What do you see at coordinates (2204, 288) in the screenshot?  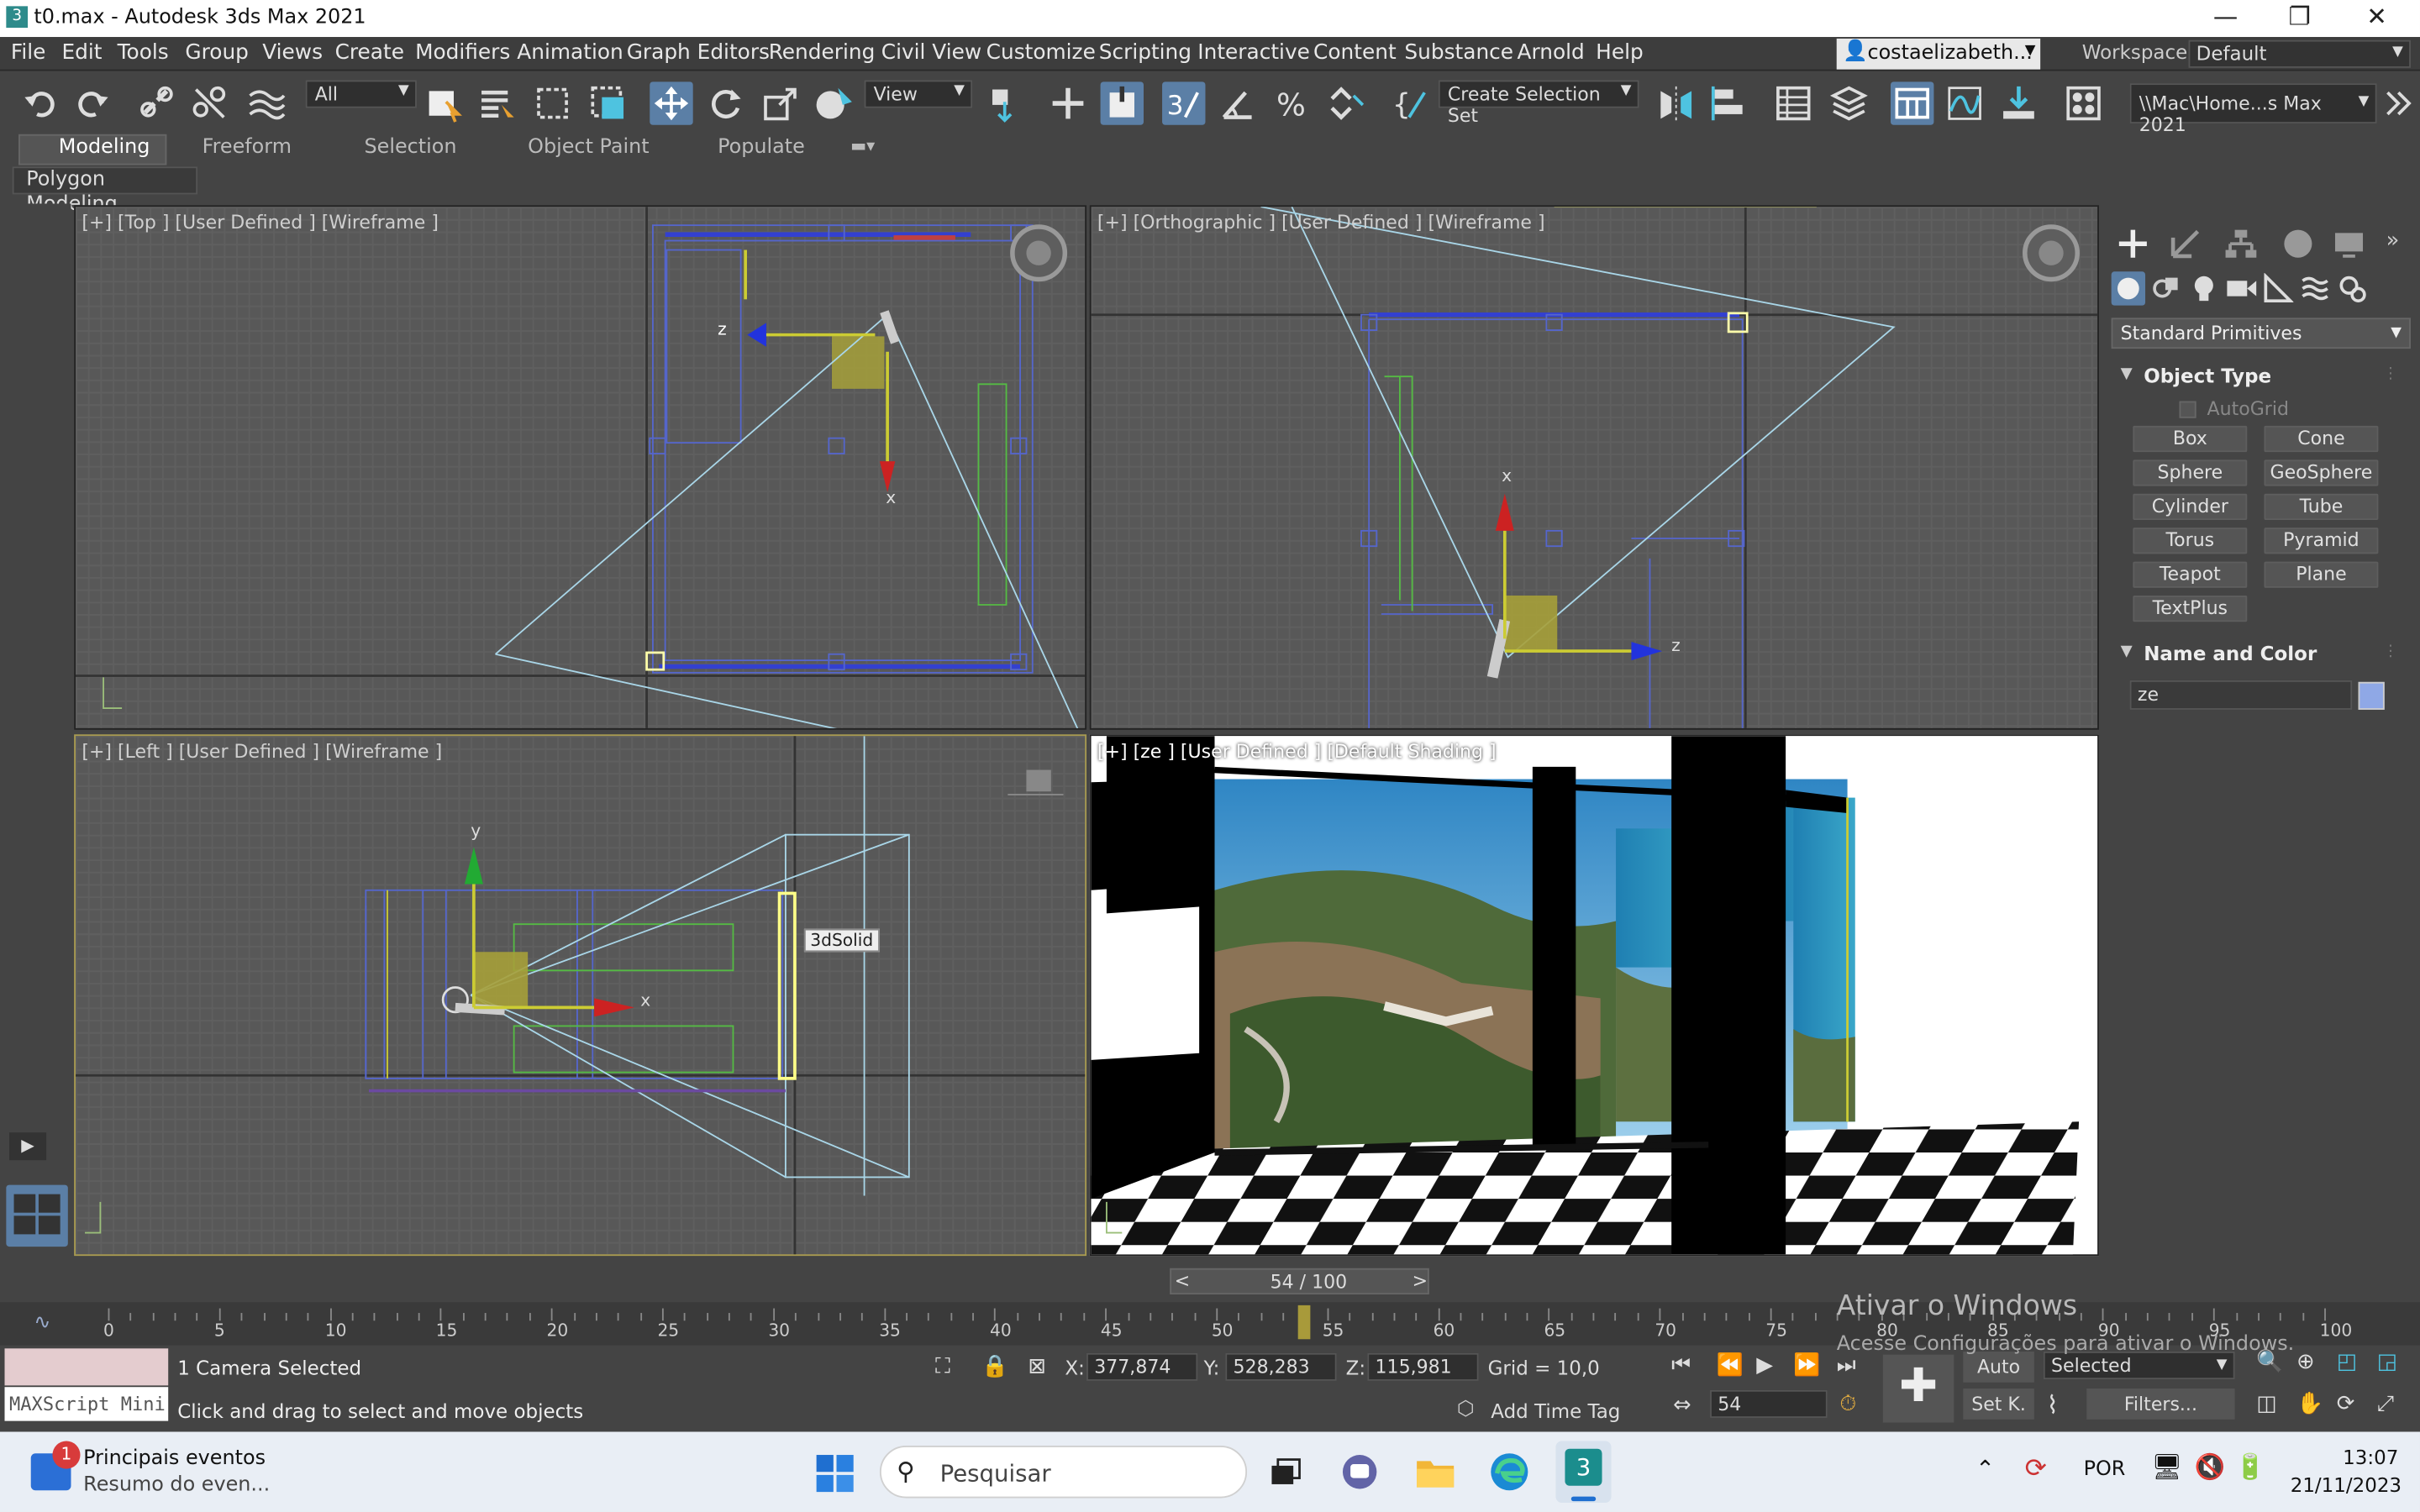 I see `lights-category-button` at bounding box center [2204, 288].